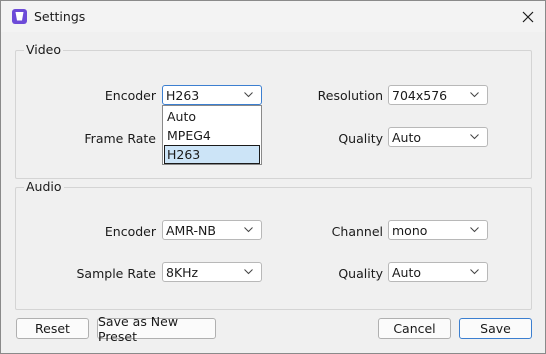 The height and width of the screenshot is (354, 546). What do you see at coordinates (212, 272) in the screenshot?
I see `sample-rate-select: 8KHz` at bounding box center [212, 272].